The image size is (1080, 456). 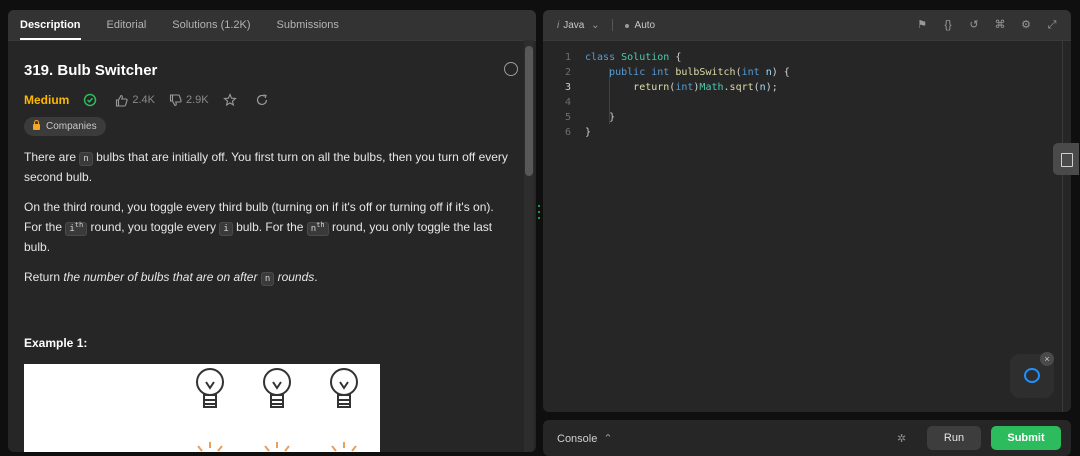 I want to click on reset-icon: ↺, so click(x=974, y=25).